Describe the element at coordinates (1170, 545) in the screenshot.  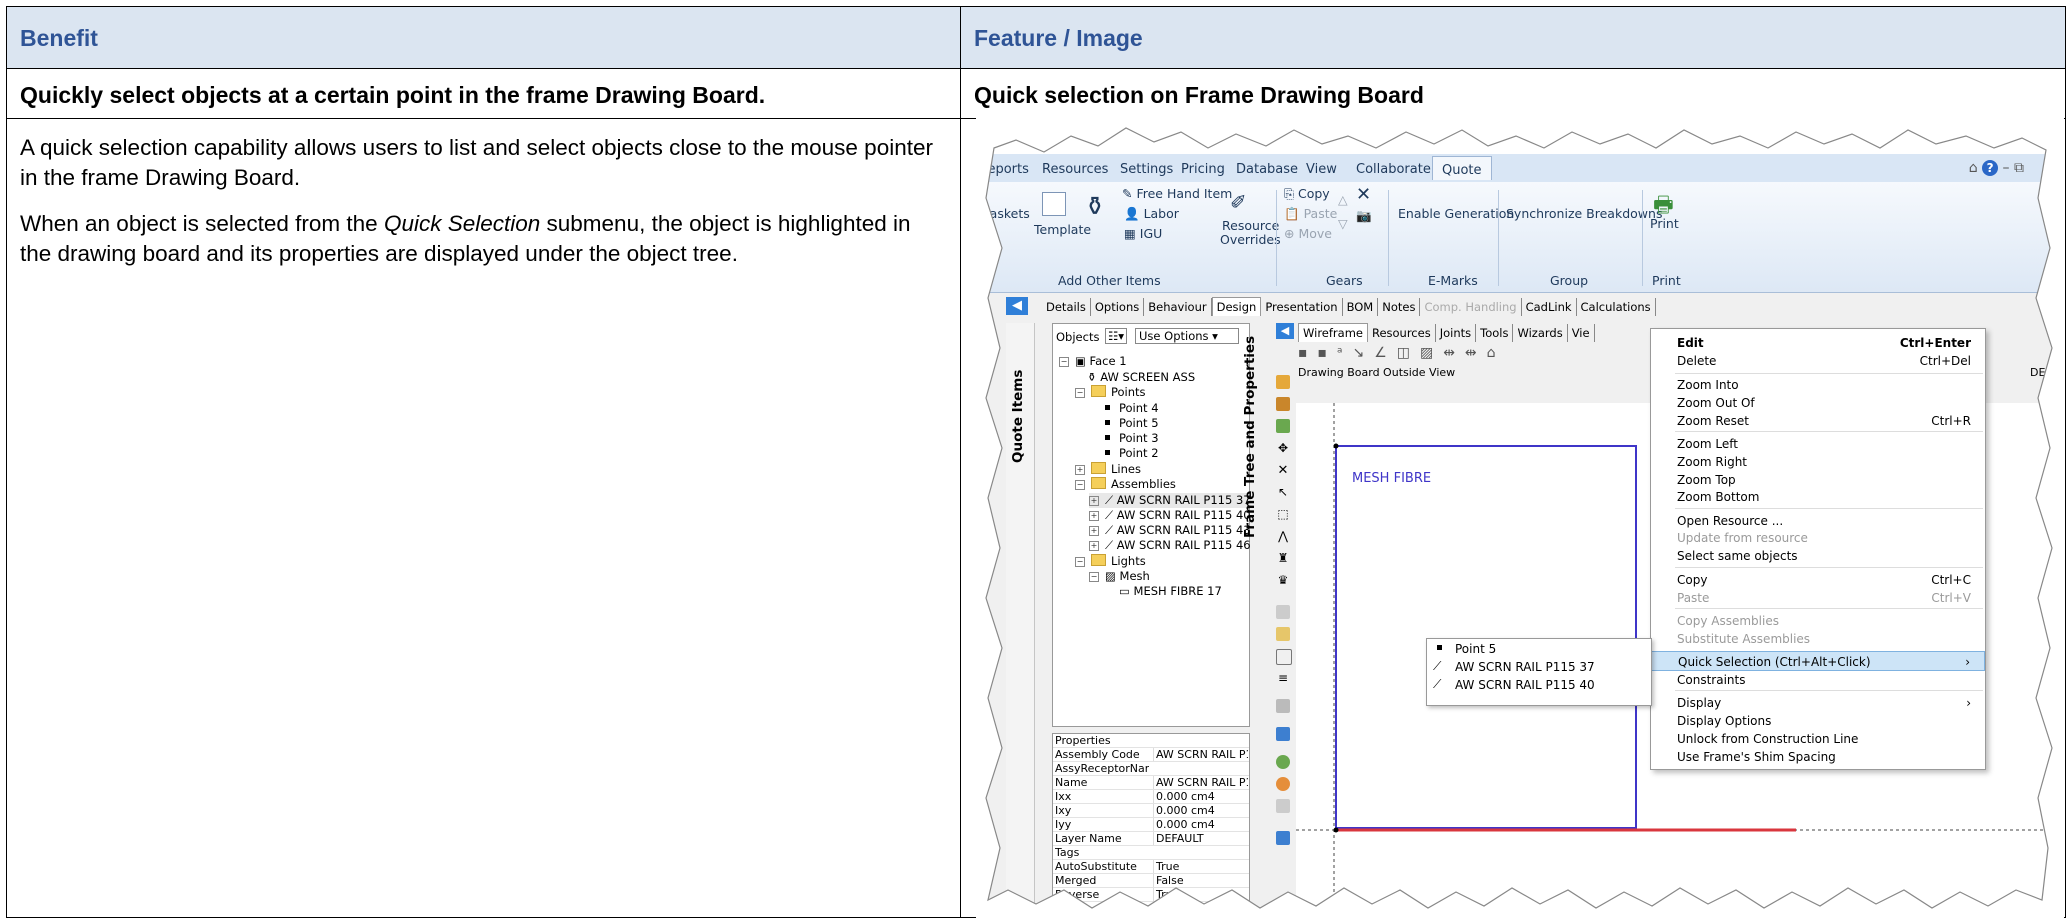
I see `tree-assembly-46: + ⟋ AW SCRN RAIL P115 46` at that location.